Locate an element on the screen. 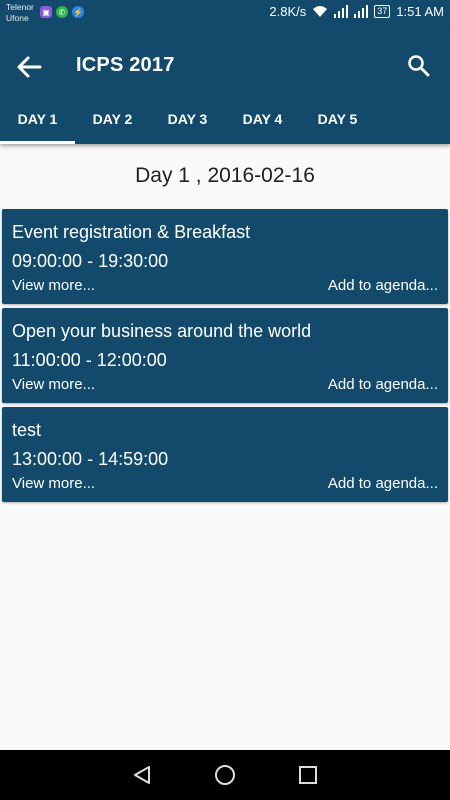  event-title: test is located at coordinates (27, 430).